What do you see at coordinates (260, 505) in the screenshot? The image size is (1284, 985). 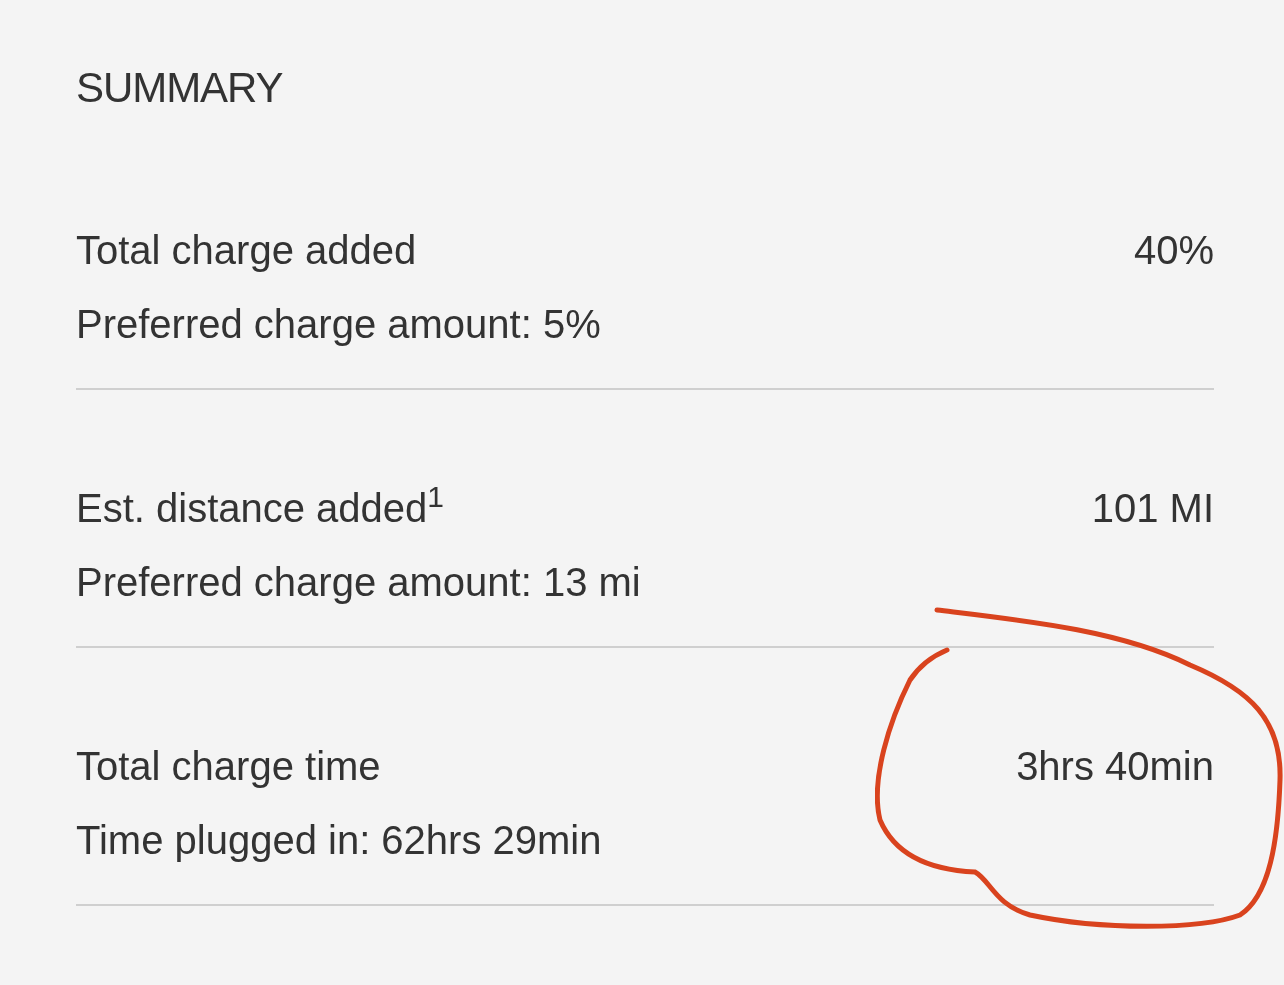 I see `row-label: Est. distance added$^{1}$` at bounding box center [260, 505].